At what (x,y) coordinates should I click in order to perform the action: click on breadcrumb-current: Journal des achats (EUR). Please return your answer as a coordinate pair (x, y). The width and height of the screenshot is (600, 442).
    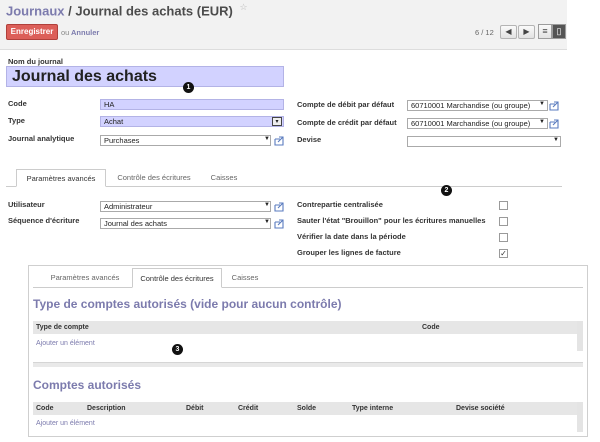
    Looking at the image, I should click on (154, 11).